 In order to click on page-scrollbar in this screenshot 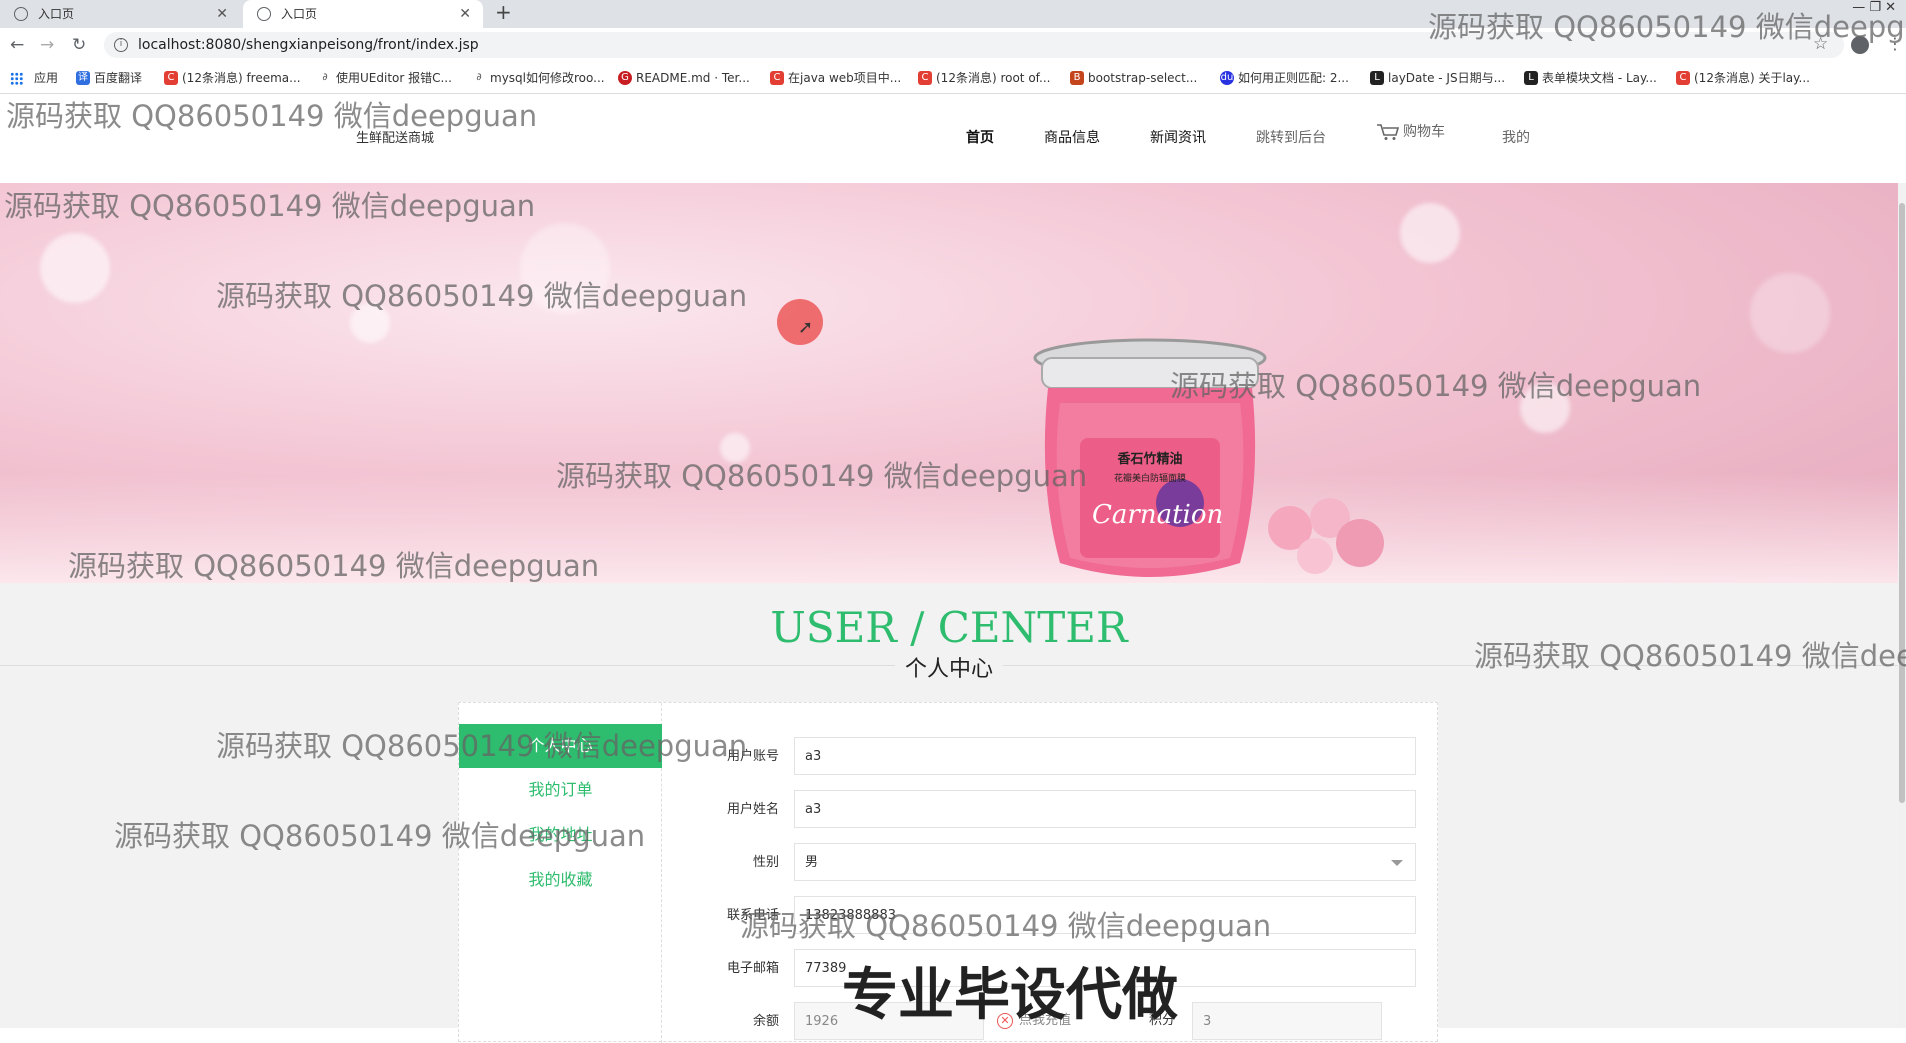, I will do `click(1902, 605)`.